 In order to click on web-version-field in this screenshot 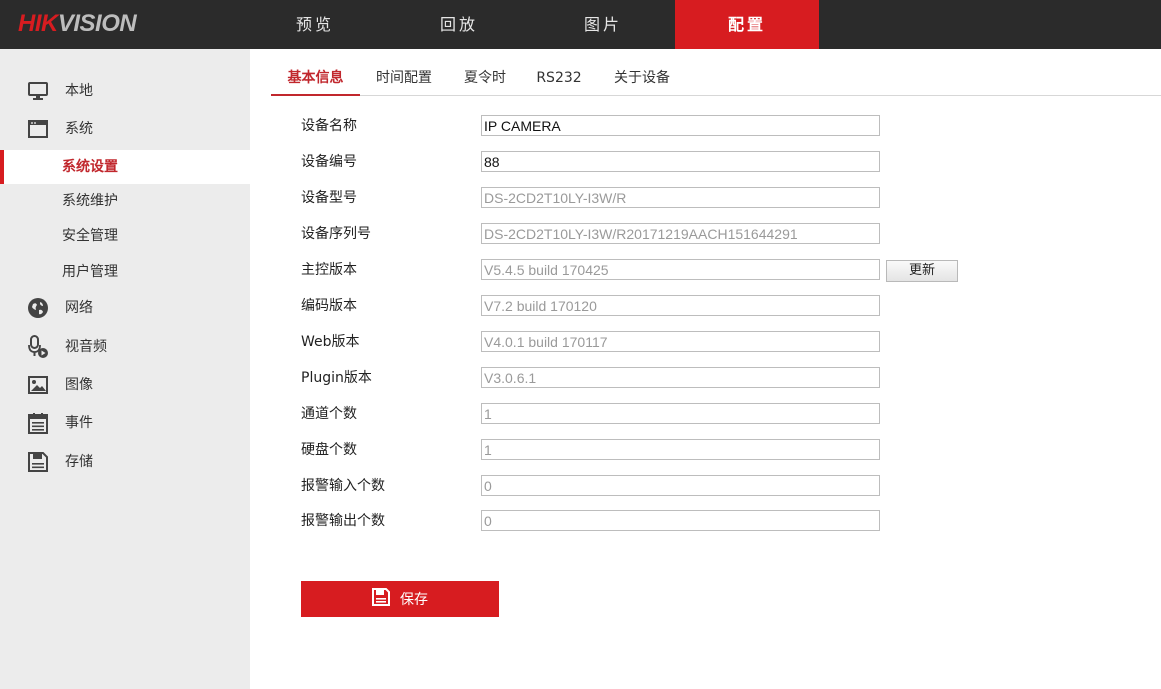, I will do `click(680, 341)`.